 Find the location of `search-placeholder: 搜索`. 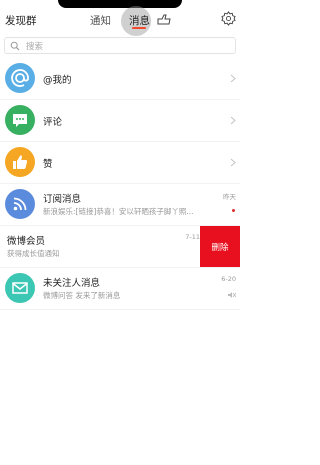

search-placeholder: 搜索 is located at coordinates (35, 47).